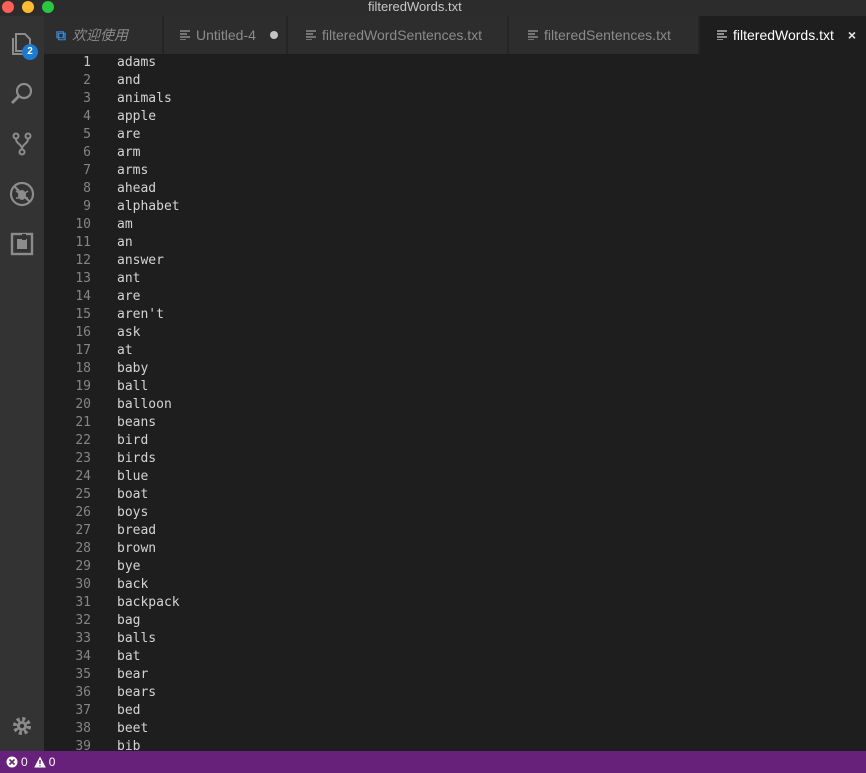 The width and height of the screenshot is (866, 773). I want to click on editor-line: 5 are, so click(455, 135).